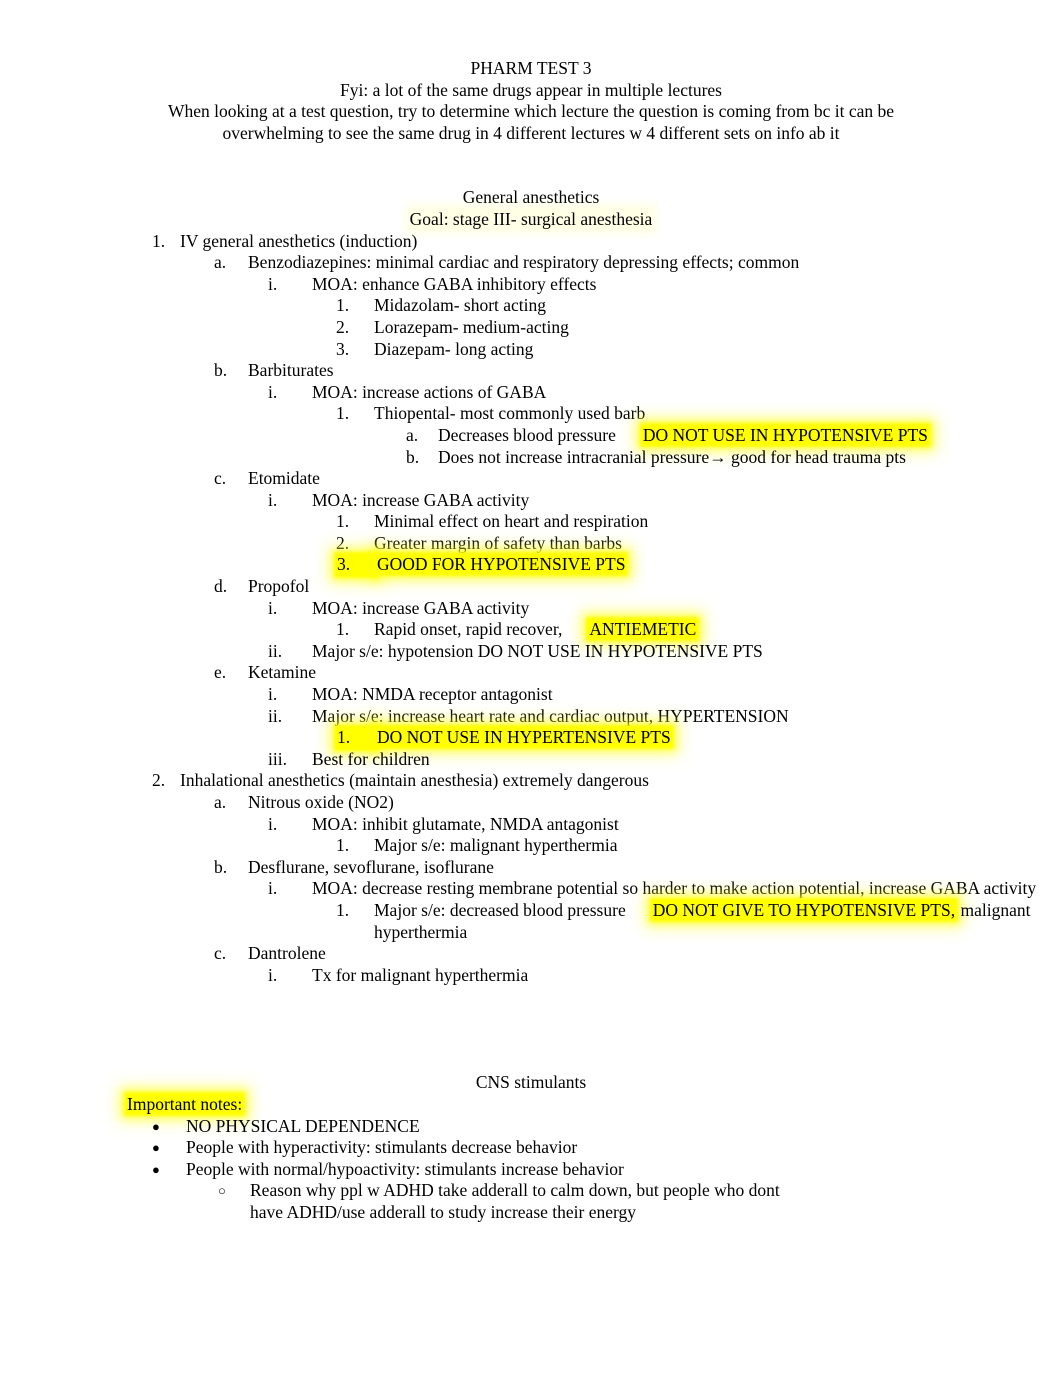 This screenshot has height=1377, width=1062. Describe the element at coordinates (524, 737) in the screenshot. I see `highlight-do-not-use-hypertensive: DO NOT USE IN HYPERTENSIVE PTS` at that location.